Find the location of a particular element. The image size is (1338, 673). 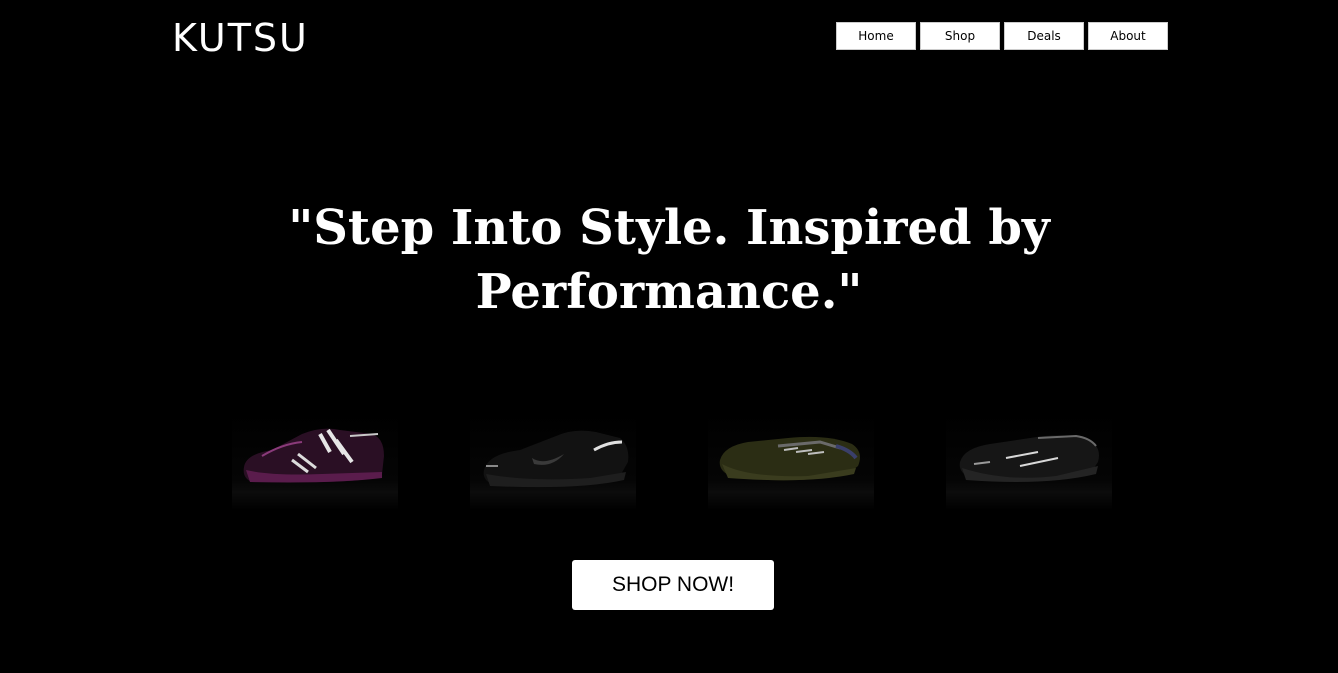

nav-about-button: About is located at coordinates (1128, 36).